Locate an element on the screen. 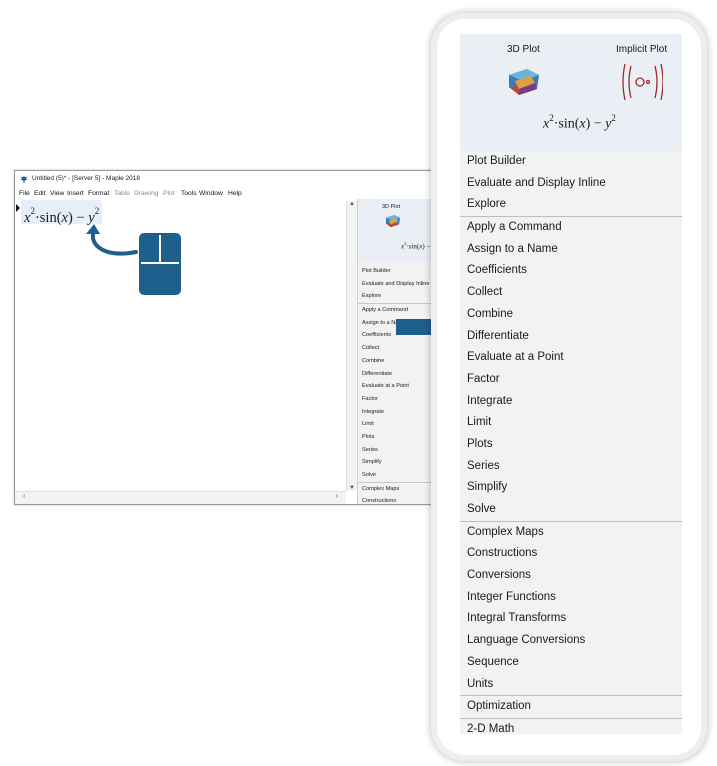  context-item-collect: Collect is located at coordinates (571, 293).